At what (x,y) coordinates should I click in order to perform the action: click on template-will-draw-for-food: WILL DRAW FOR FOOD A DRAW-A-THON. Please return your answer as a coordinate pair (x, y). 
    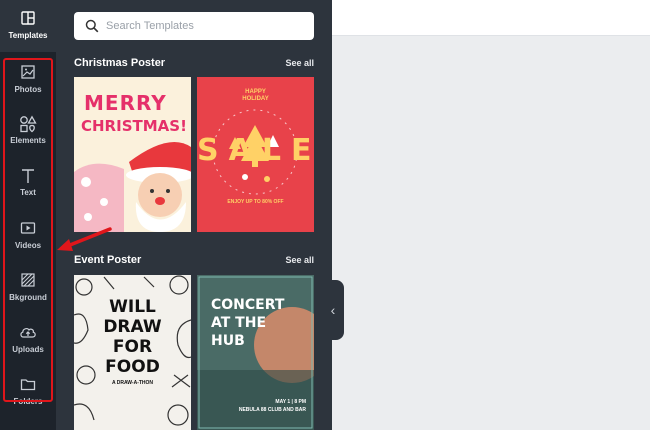
    Looking at the image, I should click on (132, 352).